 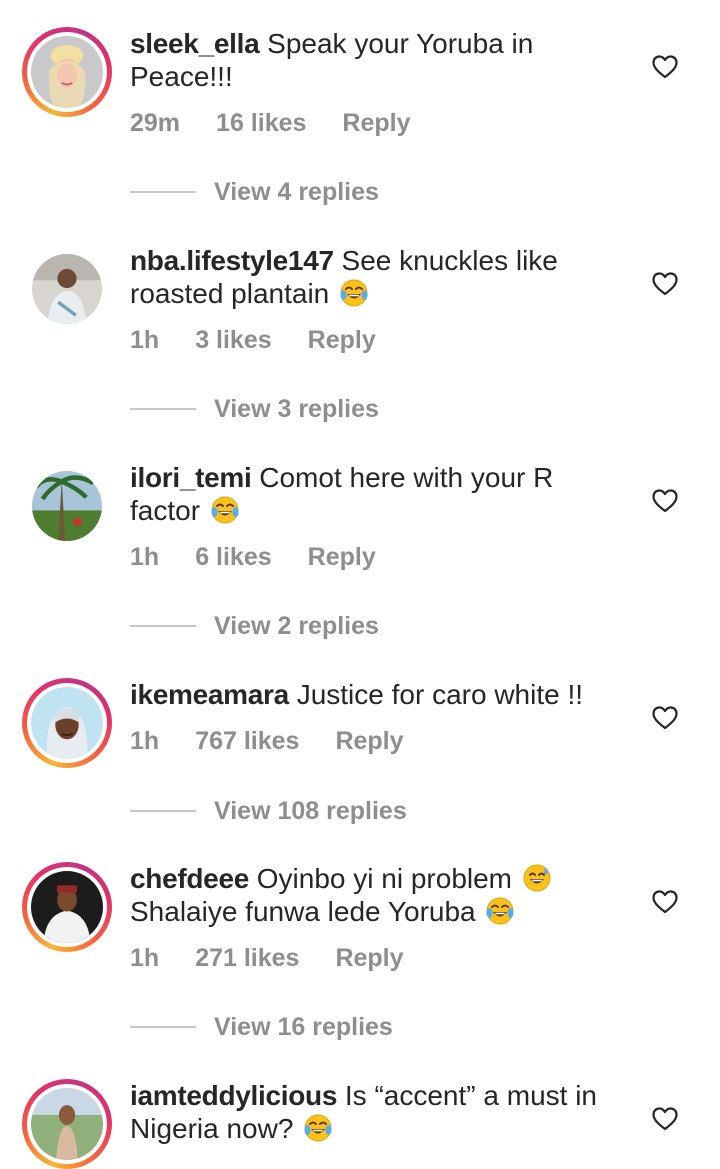 I want to click on view-replies-button: View 4 replies, so click(x=254, y=192).